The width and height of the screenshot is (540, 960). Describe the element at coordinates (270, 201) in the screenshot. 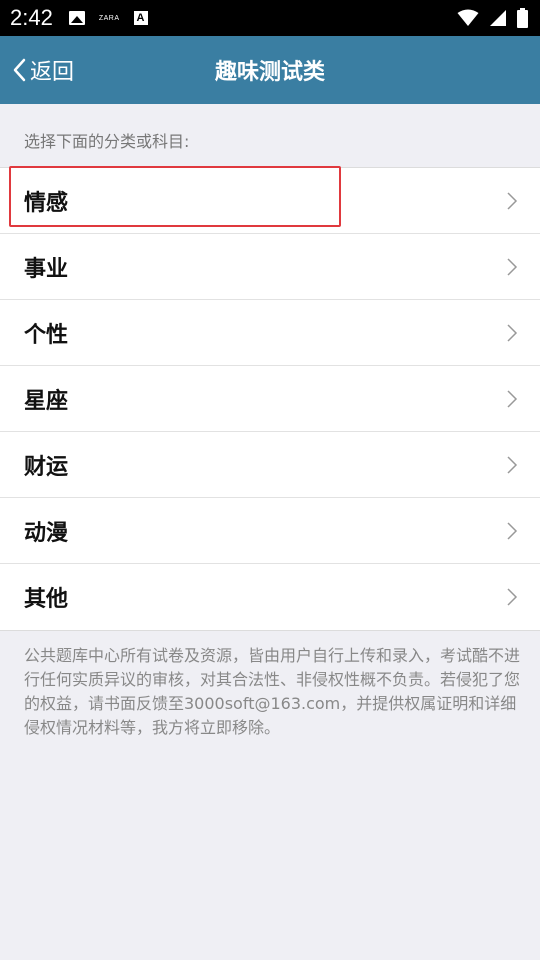

I see `category-item-emotion: 情感` at that location.